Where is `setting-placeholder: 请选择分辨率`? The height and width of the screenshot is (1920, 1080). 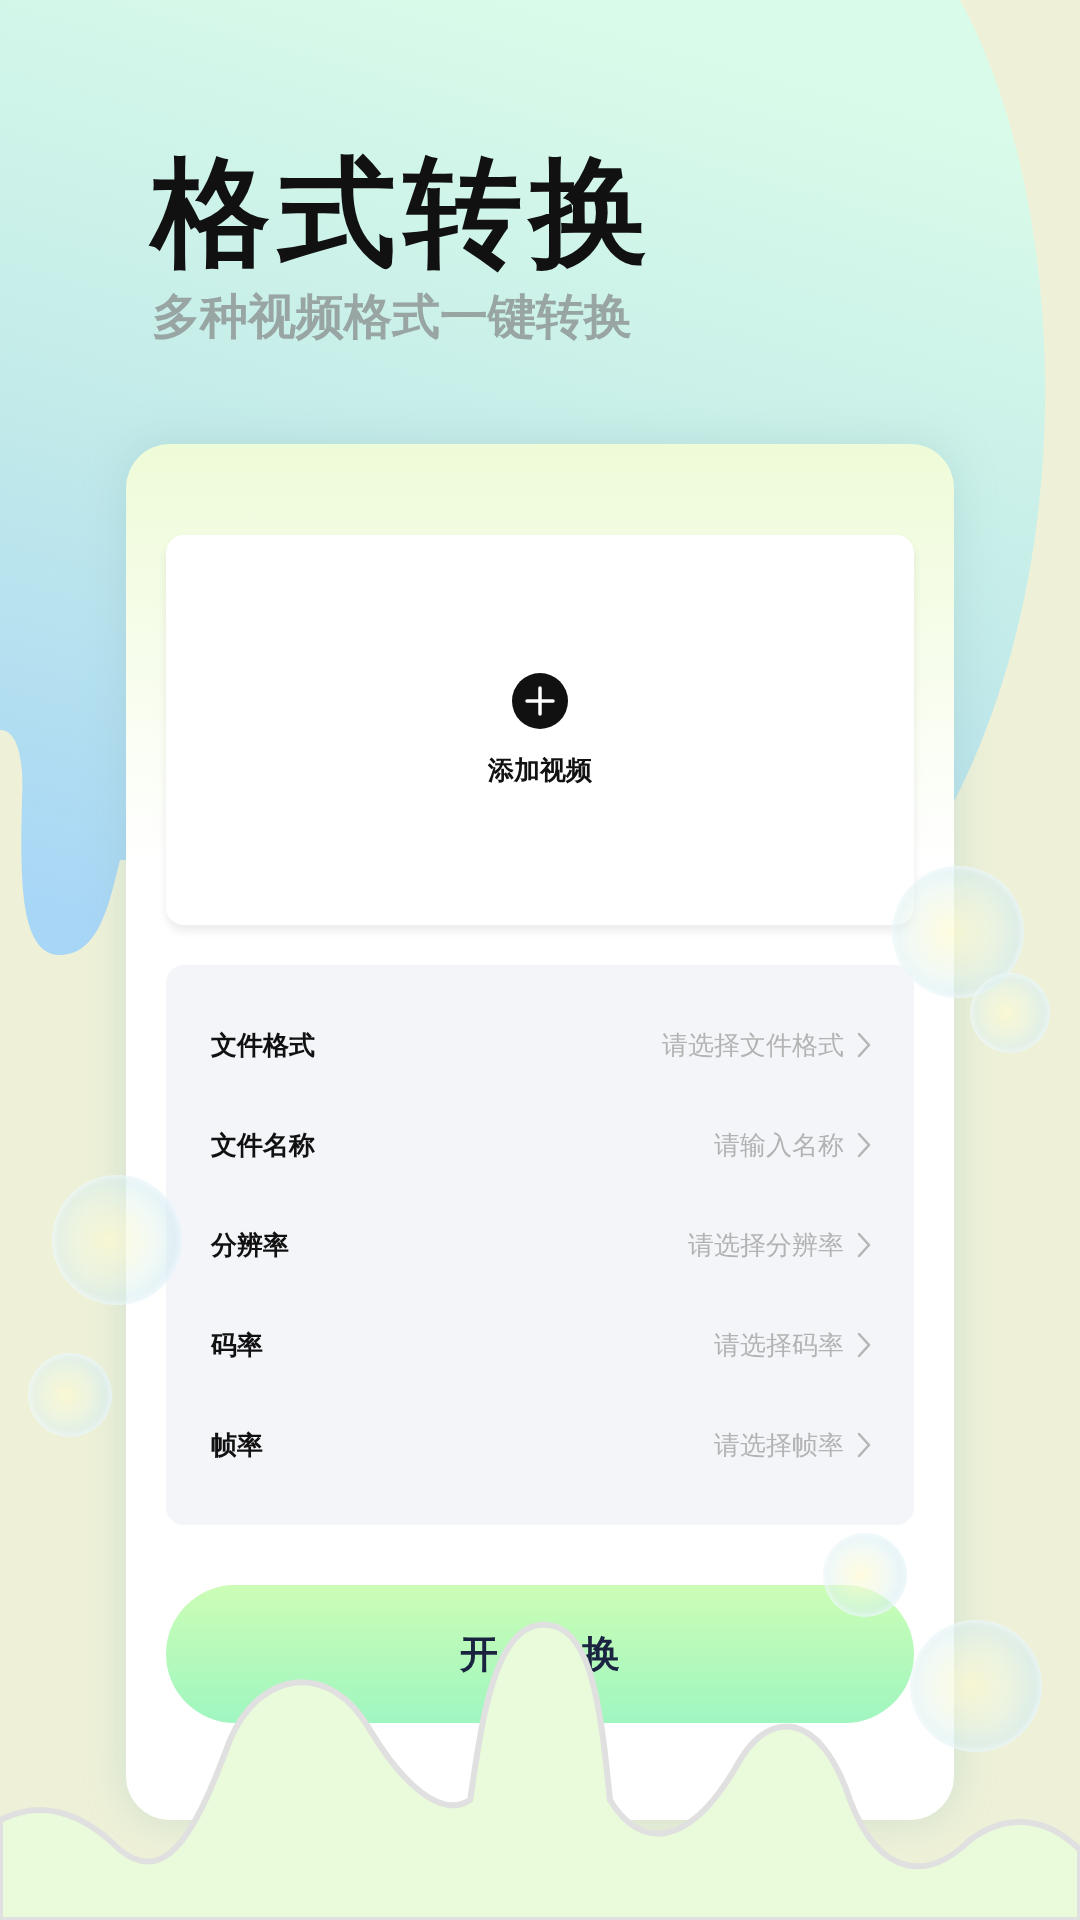
setting-placeholder: 请选择分辨率 is located at coordinates (766, 1245).